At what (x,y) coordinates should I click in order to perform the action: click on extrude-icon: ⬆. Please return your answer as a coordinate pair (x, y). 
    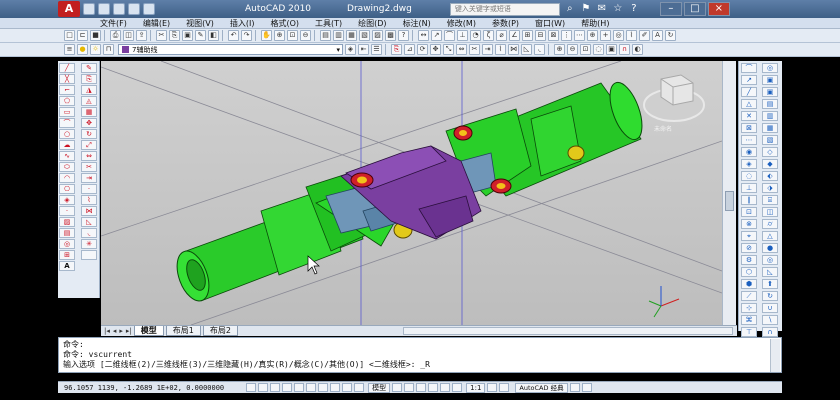
    Looking at the image, I should click on (770, 284).